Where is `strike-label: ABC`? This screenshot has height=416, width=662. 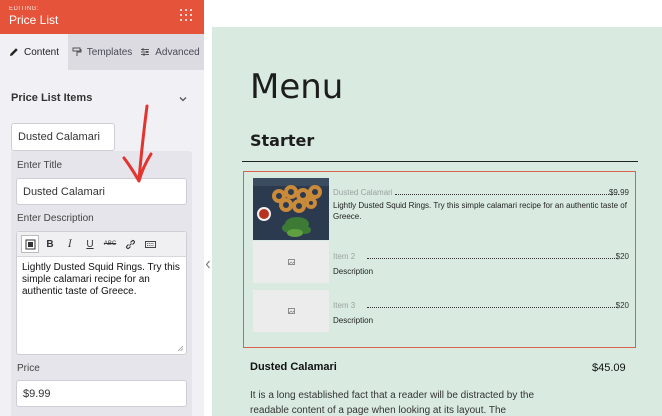
strike-label: ABC is located at coordinates (110, 244).